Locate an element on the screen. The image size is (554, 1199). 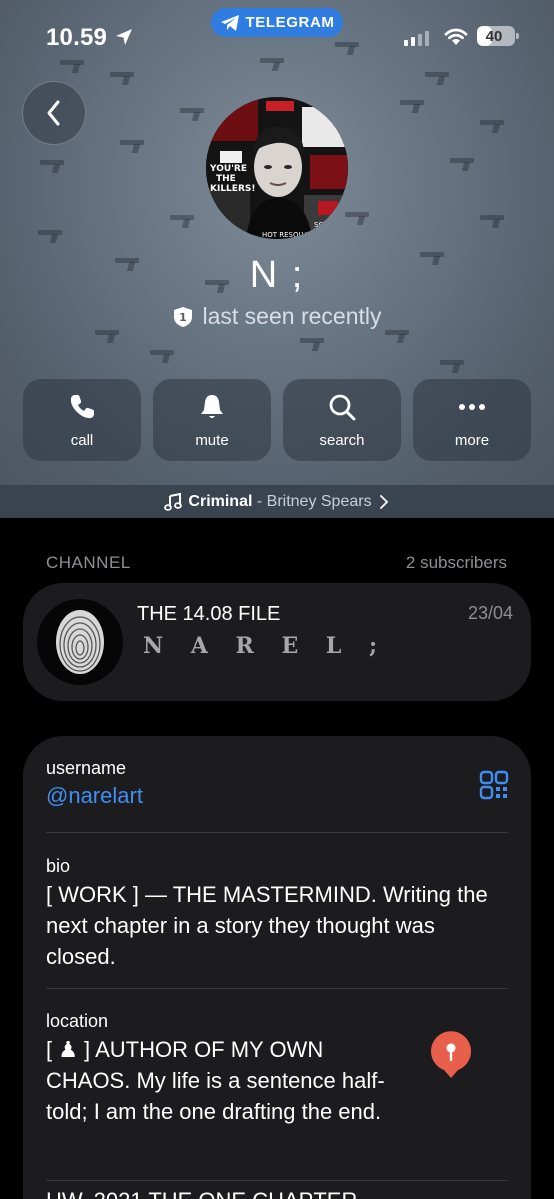
avatar-collage-image: YOU'RE THE KILLERS! HOT RESOLVE SORRY is located at coordinates (277, 168).